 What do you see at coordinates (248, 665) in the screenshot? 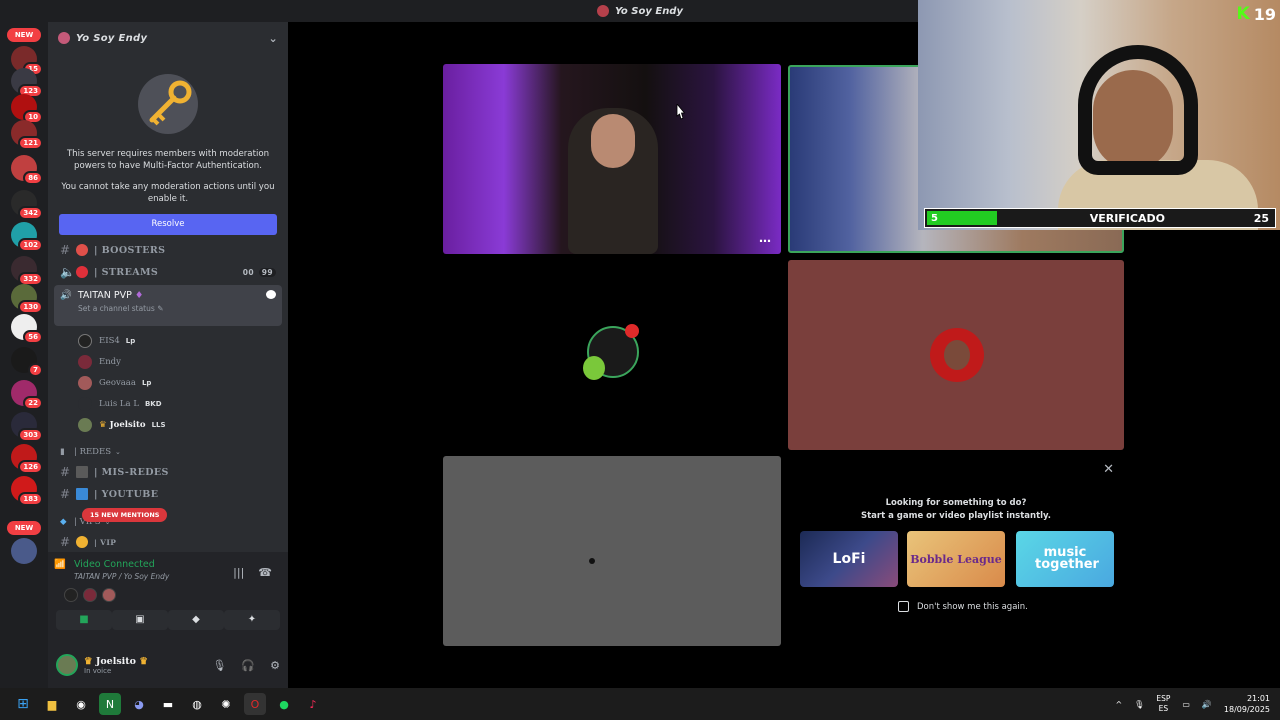
I see `headphones-icon: 🎧` at bounding box center [248, 665].